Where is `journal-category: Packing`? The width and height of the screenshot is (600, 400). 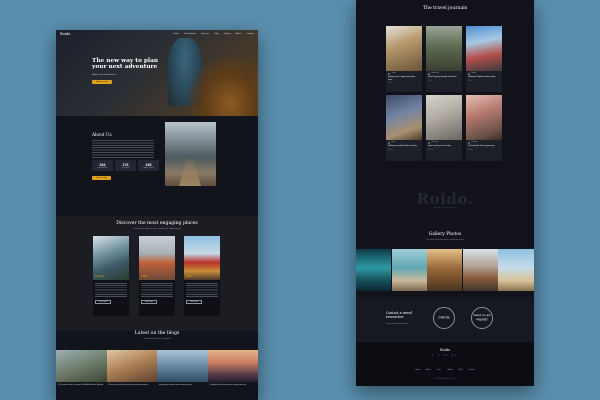 journal-category: Packing is located at coordinates (474, 142).